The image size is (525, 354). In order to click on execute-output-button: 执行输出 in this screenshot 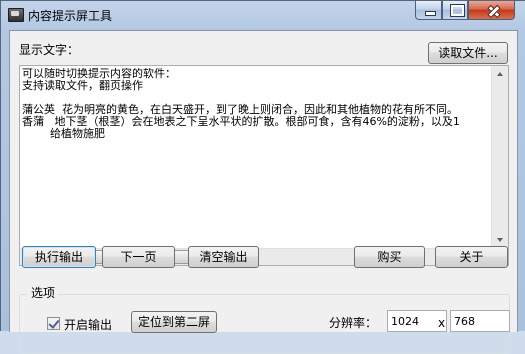, I will do `click(59, 257)`.